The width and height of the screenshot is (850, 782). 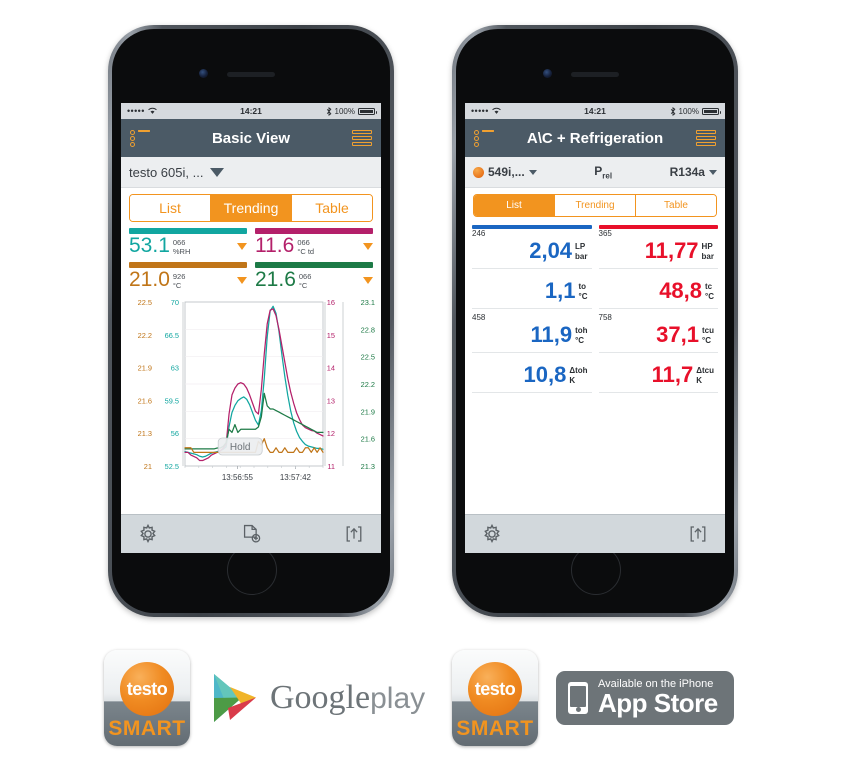 I want to click on svg-text: Hold, so click(x=240, y=447).